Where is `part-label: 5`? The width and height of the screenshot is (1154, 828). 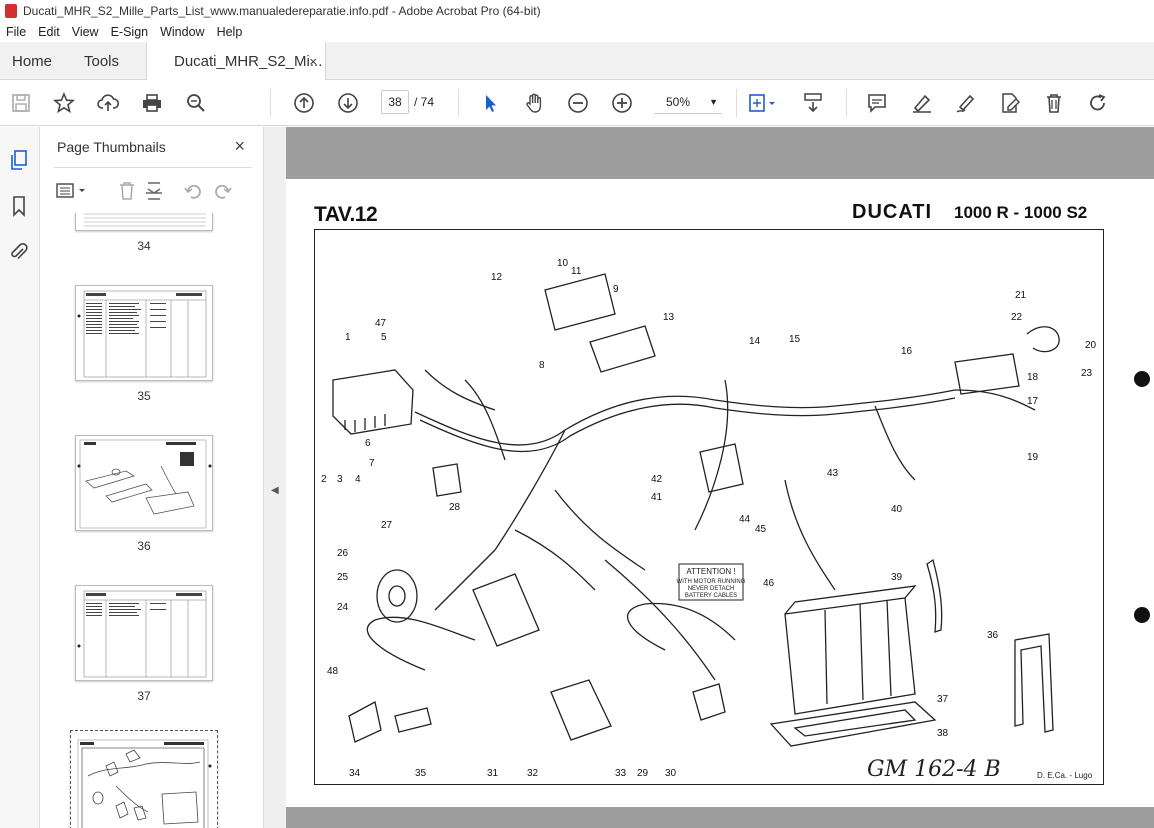 part-label: 5 is located at coordinates (384, 337).